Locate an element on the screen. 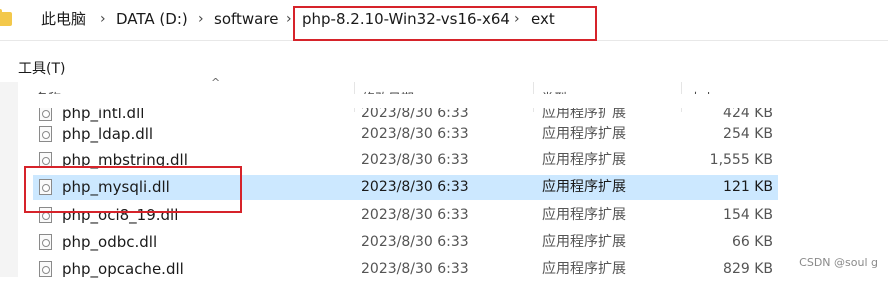 This screenshot has height=282, width=888. file-size: 254 KB is located at coordinates (748, 134).